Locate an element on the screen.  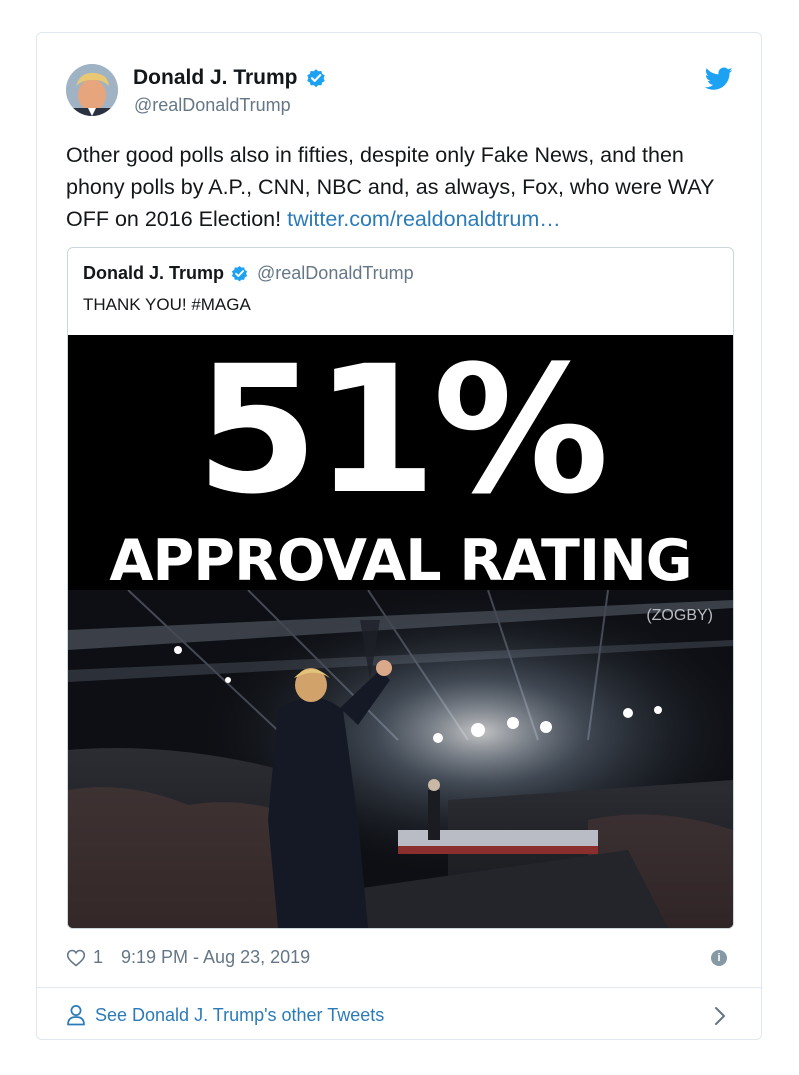
heart-icon is located at coordinates (76, 958).